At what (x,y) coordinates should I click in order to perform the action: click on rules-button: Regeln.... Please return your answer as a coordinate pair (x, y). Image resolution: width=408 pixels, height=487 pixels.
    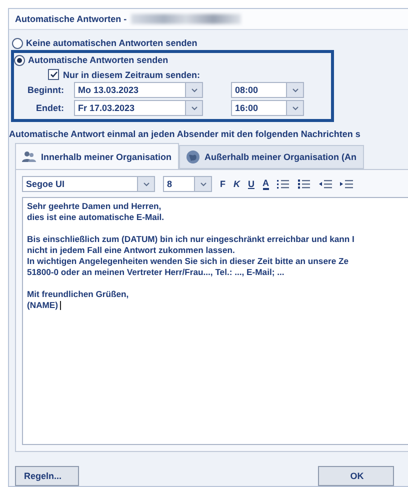
    Looking at the image, I should click on (47, 476).